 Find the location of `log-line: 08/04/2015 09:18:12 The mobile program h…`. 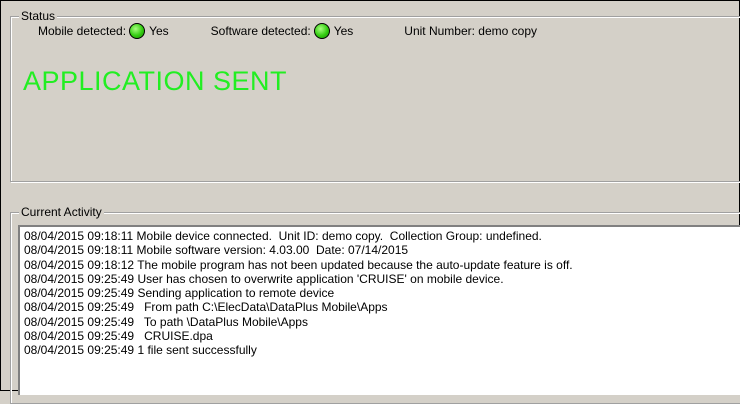

log-line: 08/04/2015 09:18:12 The mobile program h… is located at coordinates (298, 264).